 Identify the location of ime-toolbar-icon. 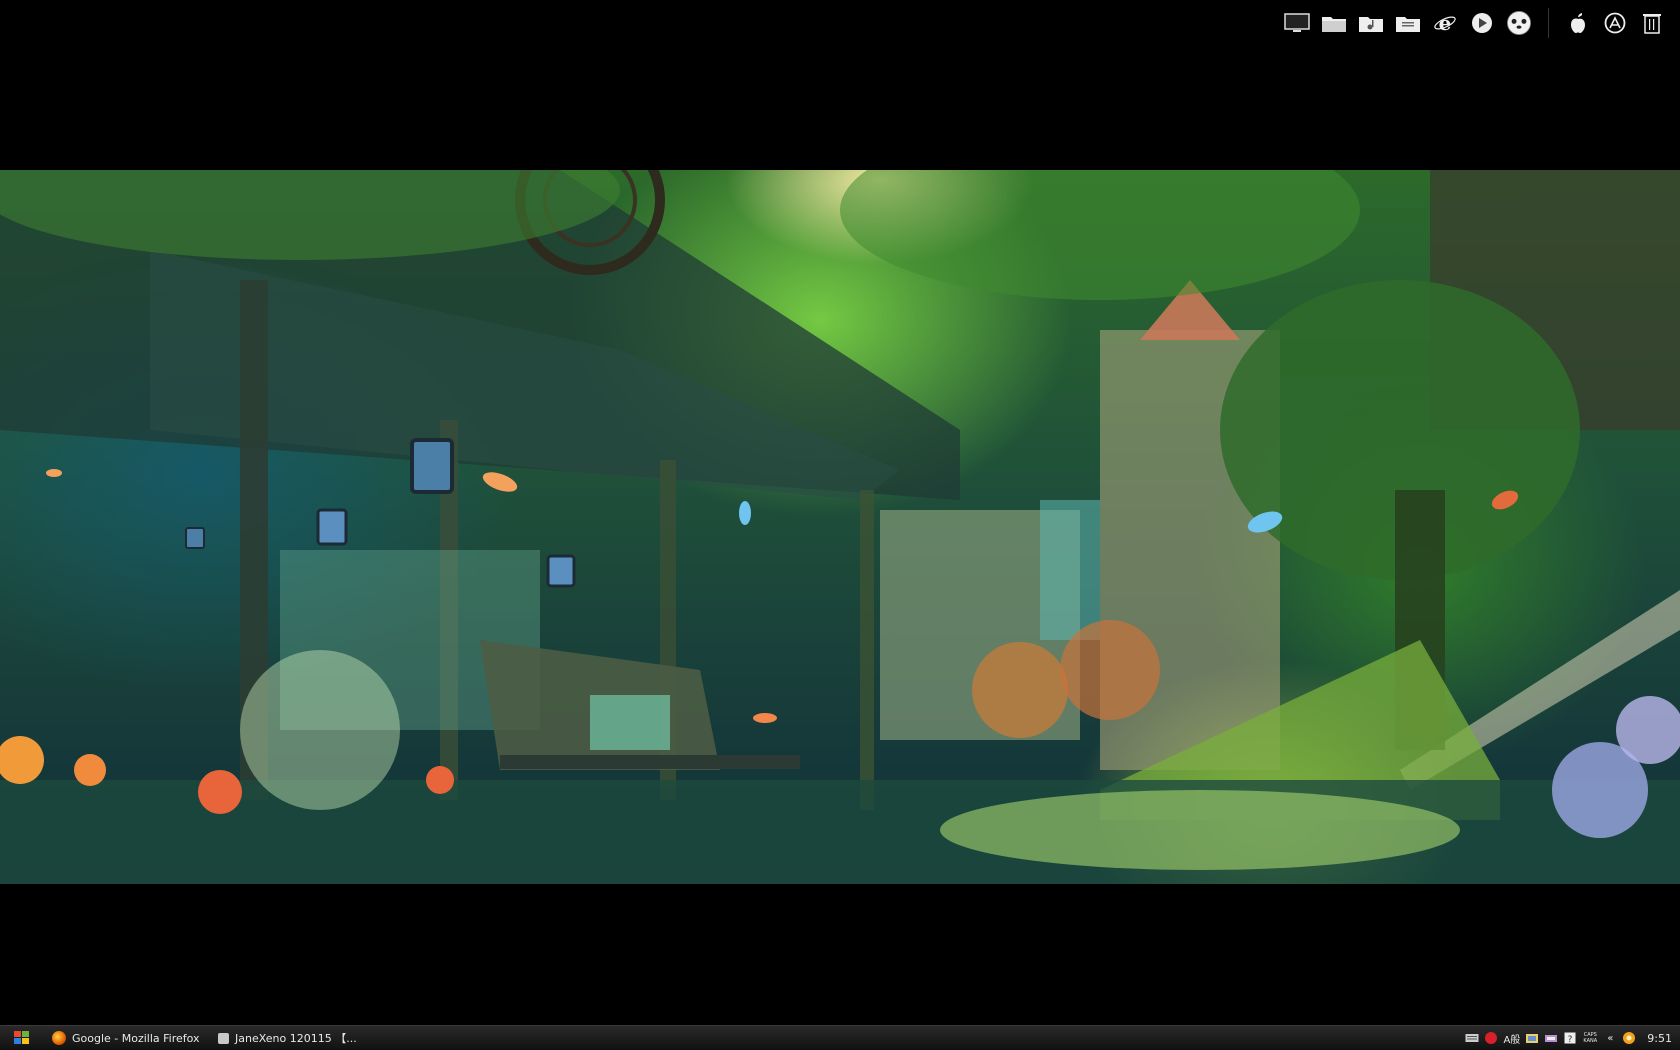
(1532, 1038).